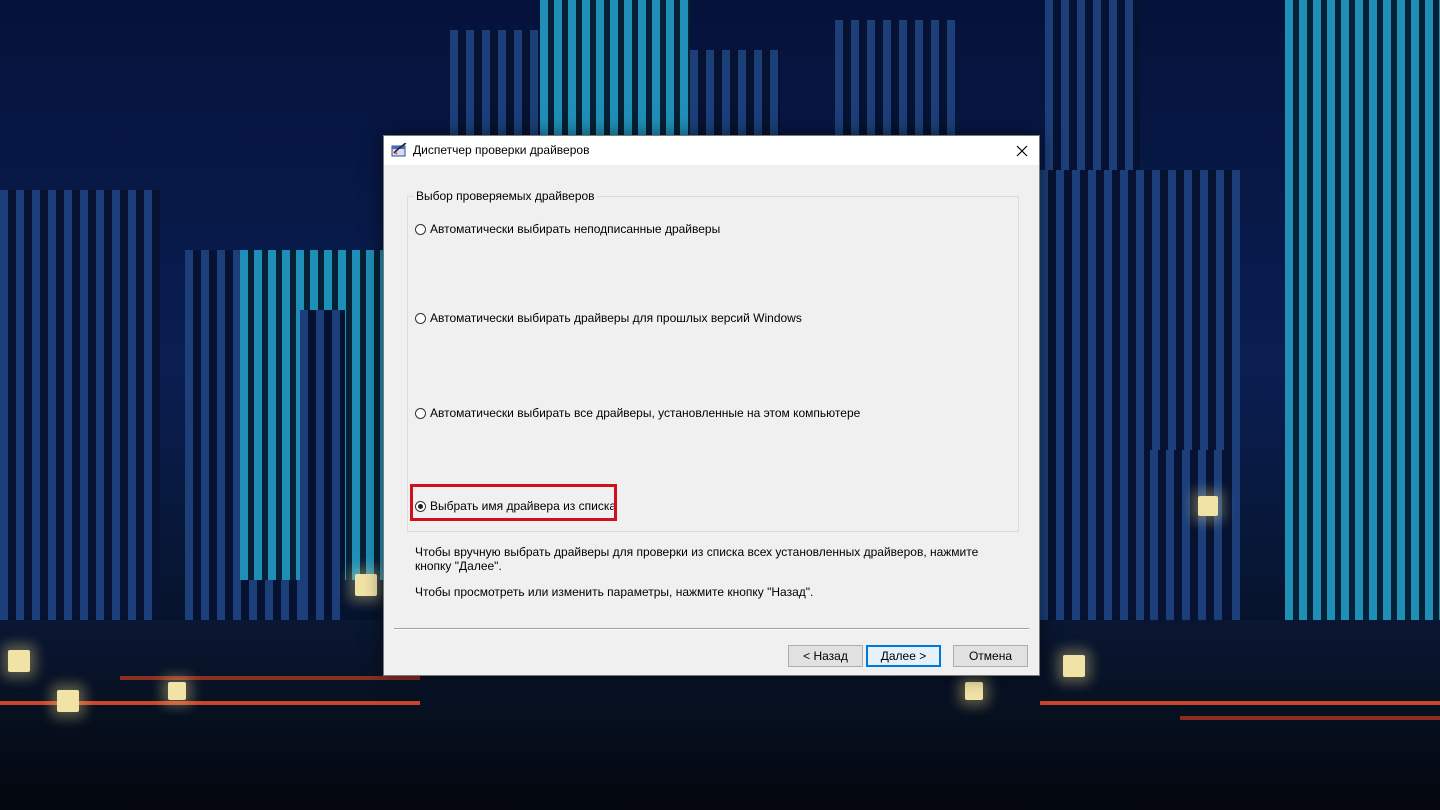 The height and width of the screenshot is (810, 1440). I want to click on groupbox-label: Выбор проверяемых драйверов, so click(505, 196).